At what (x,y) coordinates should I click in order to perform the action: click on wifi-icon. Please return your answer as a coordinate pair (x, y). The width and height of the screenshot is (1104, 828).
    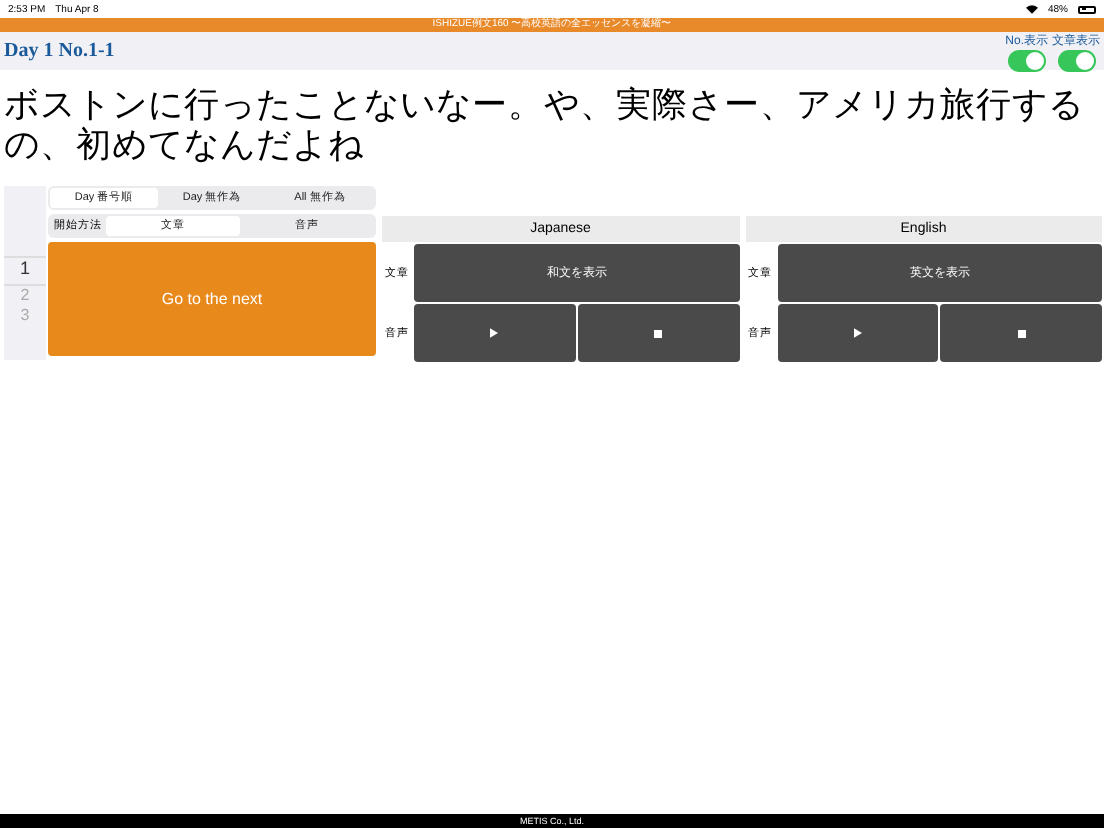
    Looking at the image, I should click on (1031, 9).